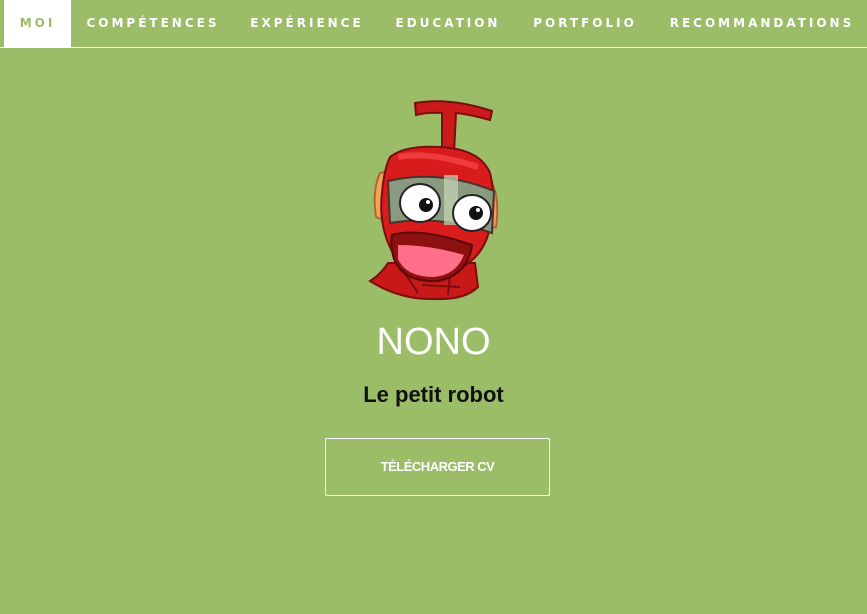 This screenshot has width=867, height=614. I want to click on profile-tagline: Le petit robot, so click(433, 394).